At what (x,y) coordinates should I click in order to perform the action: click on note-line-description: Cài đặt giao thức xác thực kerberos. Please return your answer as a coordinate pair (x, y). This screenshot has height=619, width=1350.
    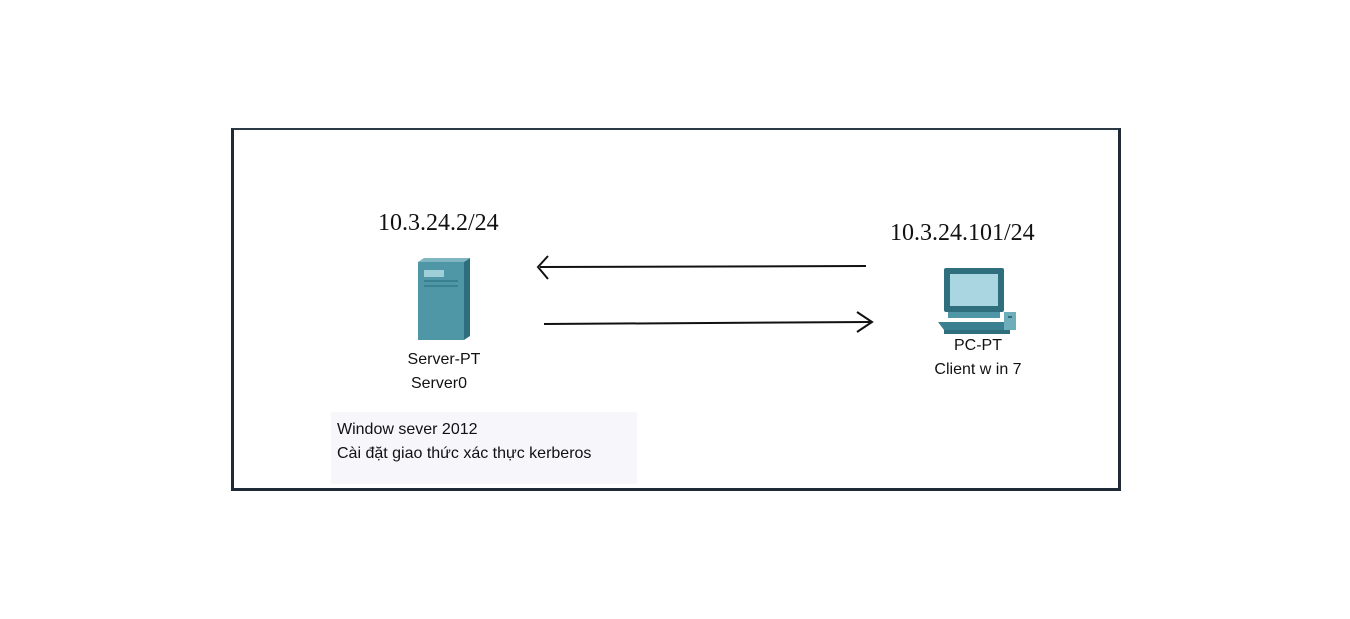
    Looking at the image, I should click on (464, 453).